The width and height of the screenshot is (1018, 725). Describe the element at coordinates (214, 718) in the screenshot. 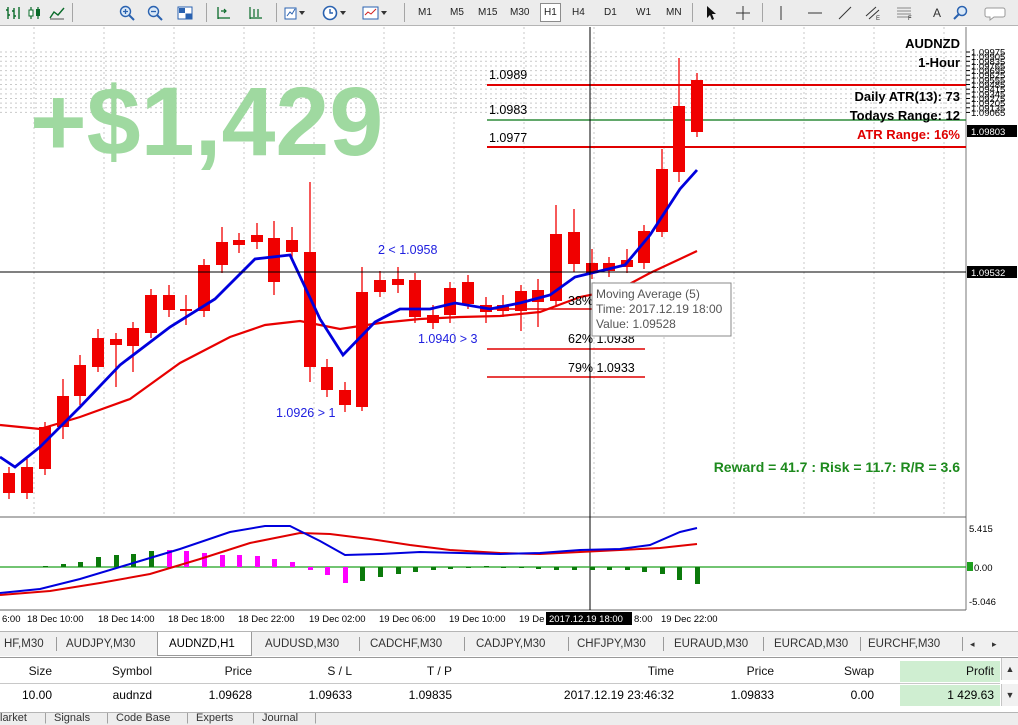

I see `terminal-tab-experts: Experts` at that location.